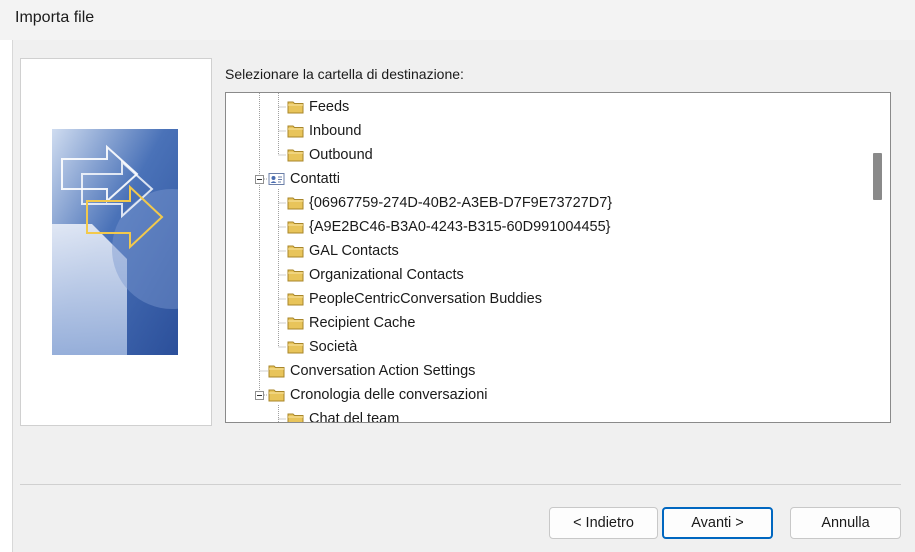 The image size is (915, 552). What do you see at coordinates (333, 347) in the screenshot?
I see `tree-item-label: Società` at bounding box center [333, 347].